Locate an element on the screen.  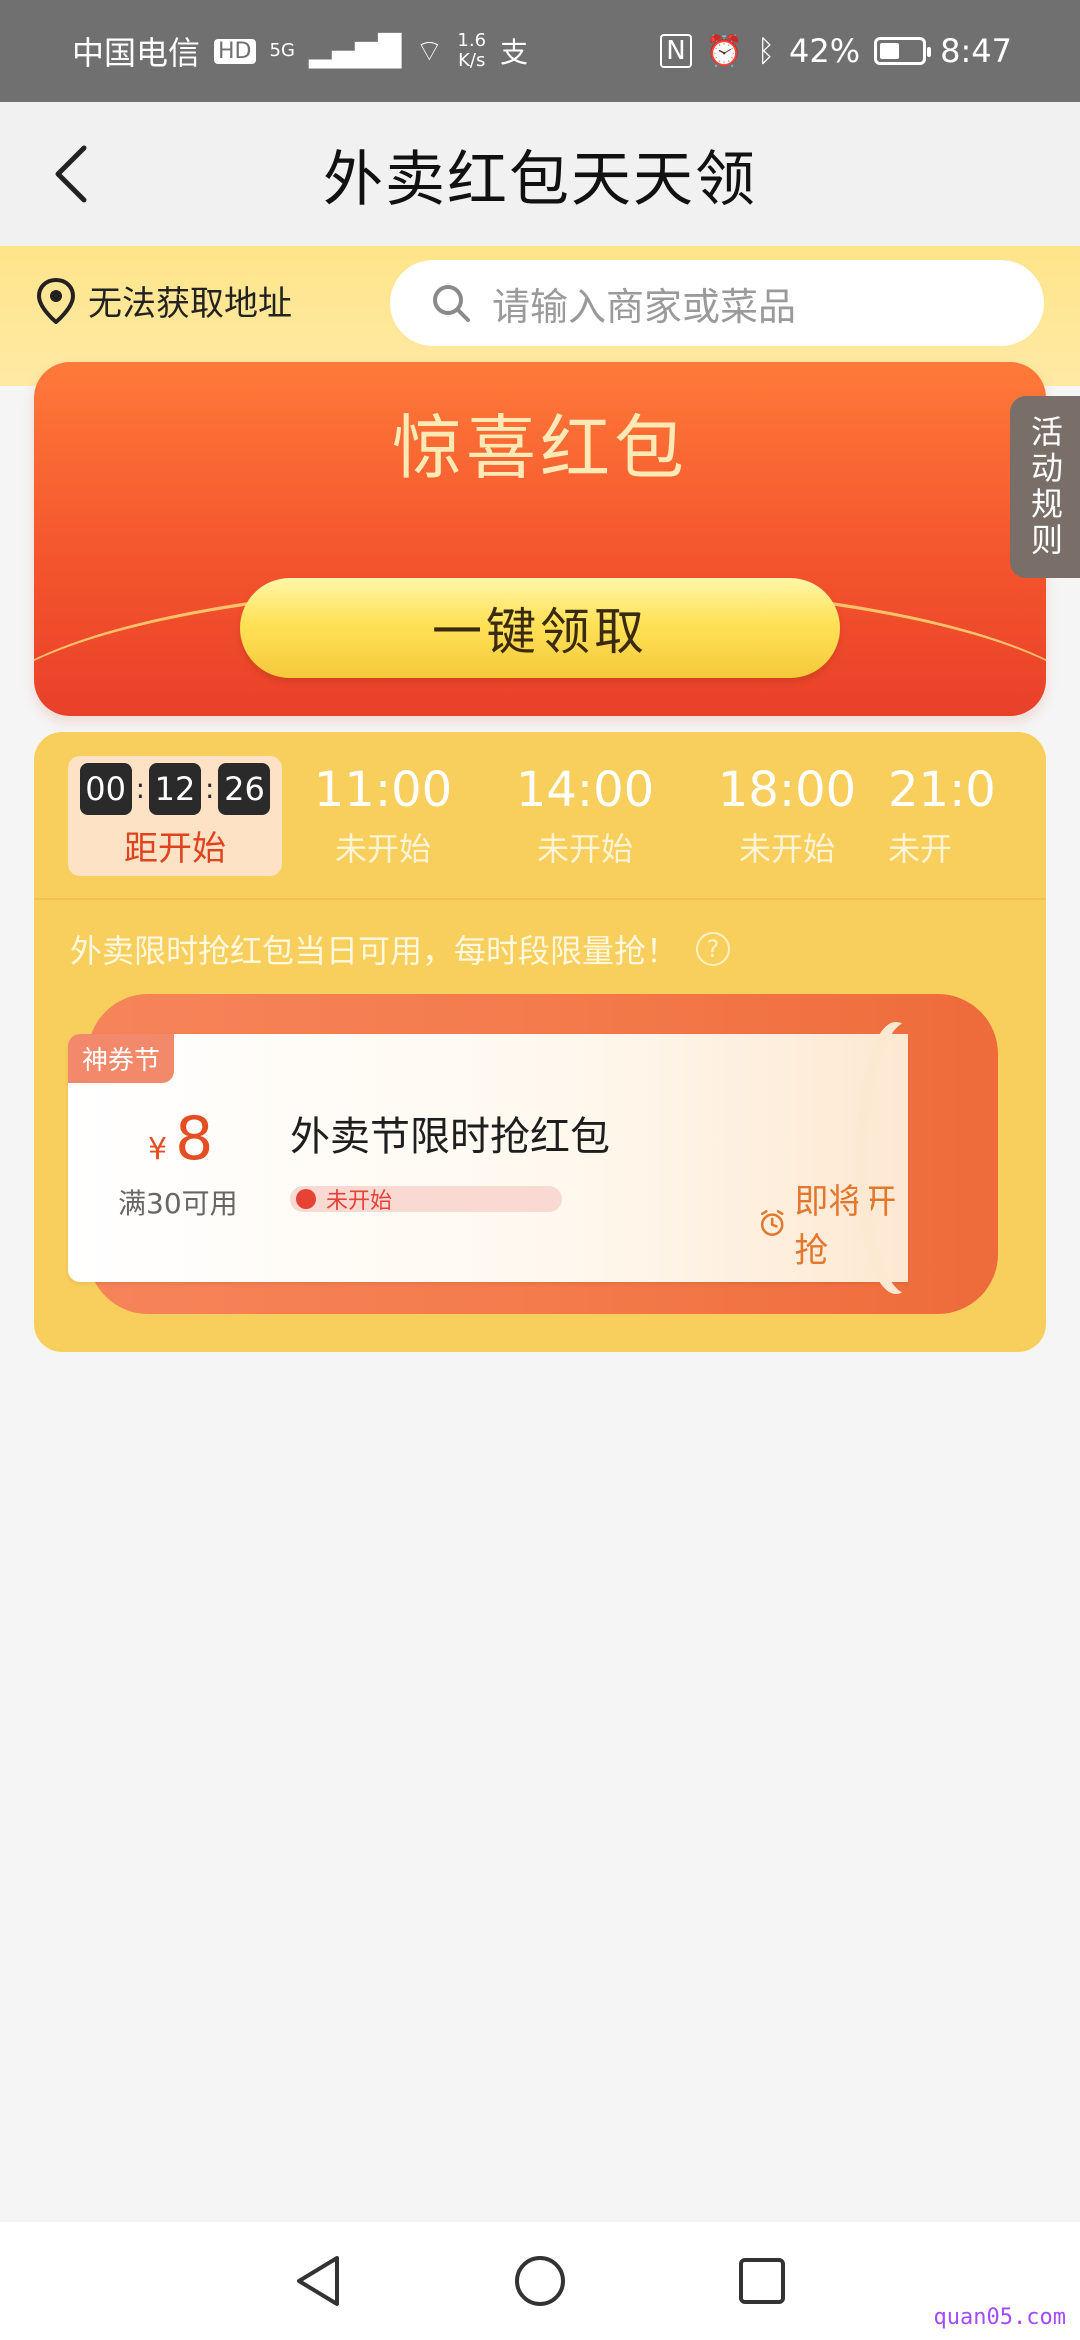
search-input: 请输入商家或菜品 is located at coordinates (717, 303).